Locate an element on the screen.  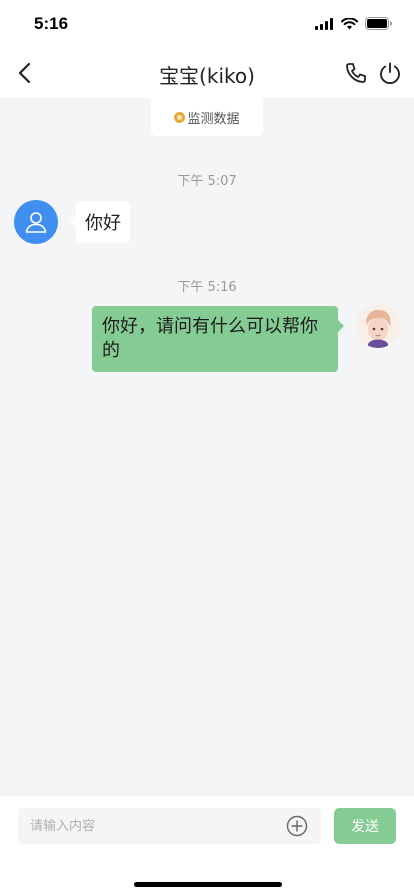
message-bubble-sent: 你好，请问有什么可以帮你的 is located at coordinates (218, 339).